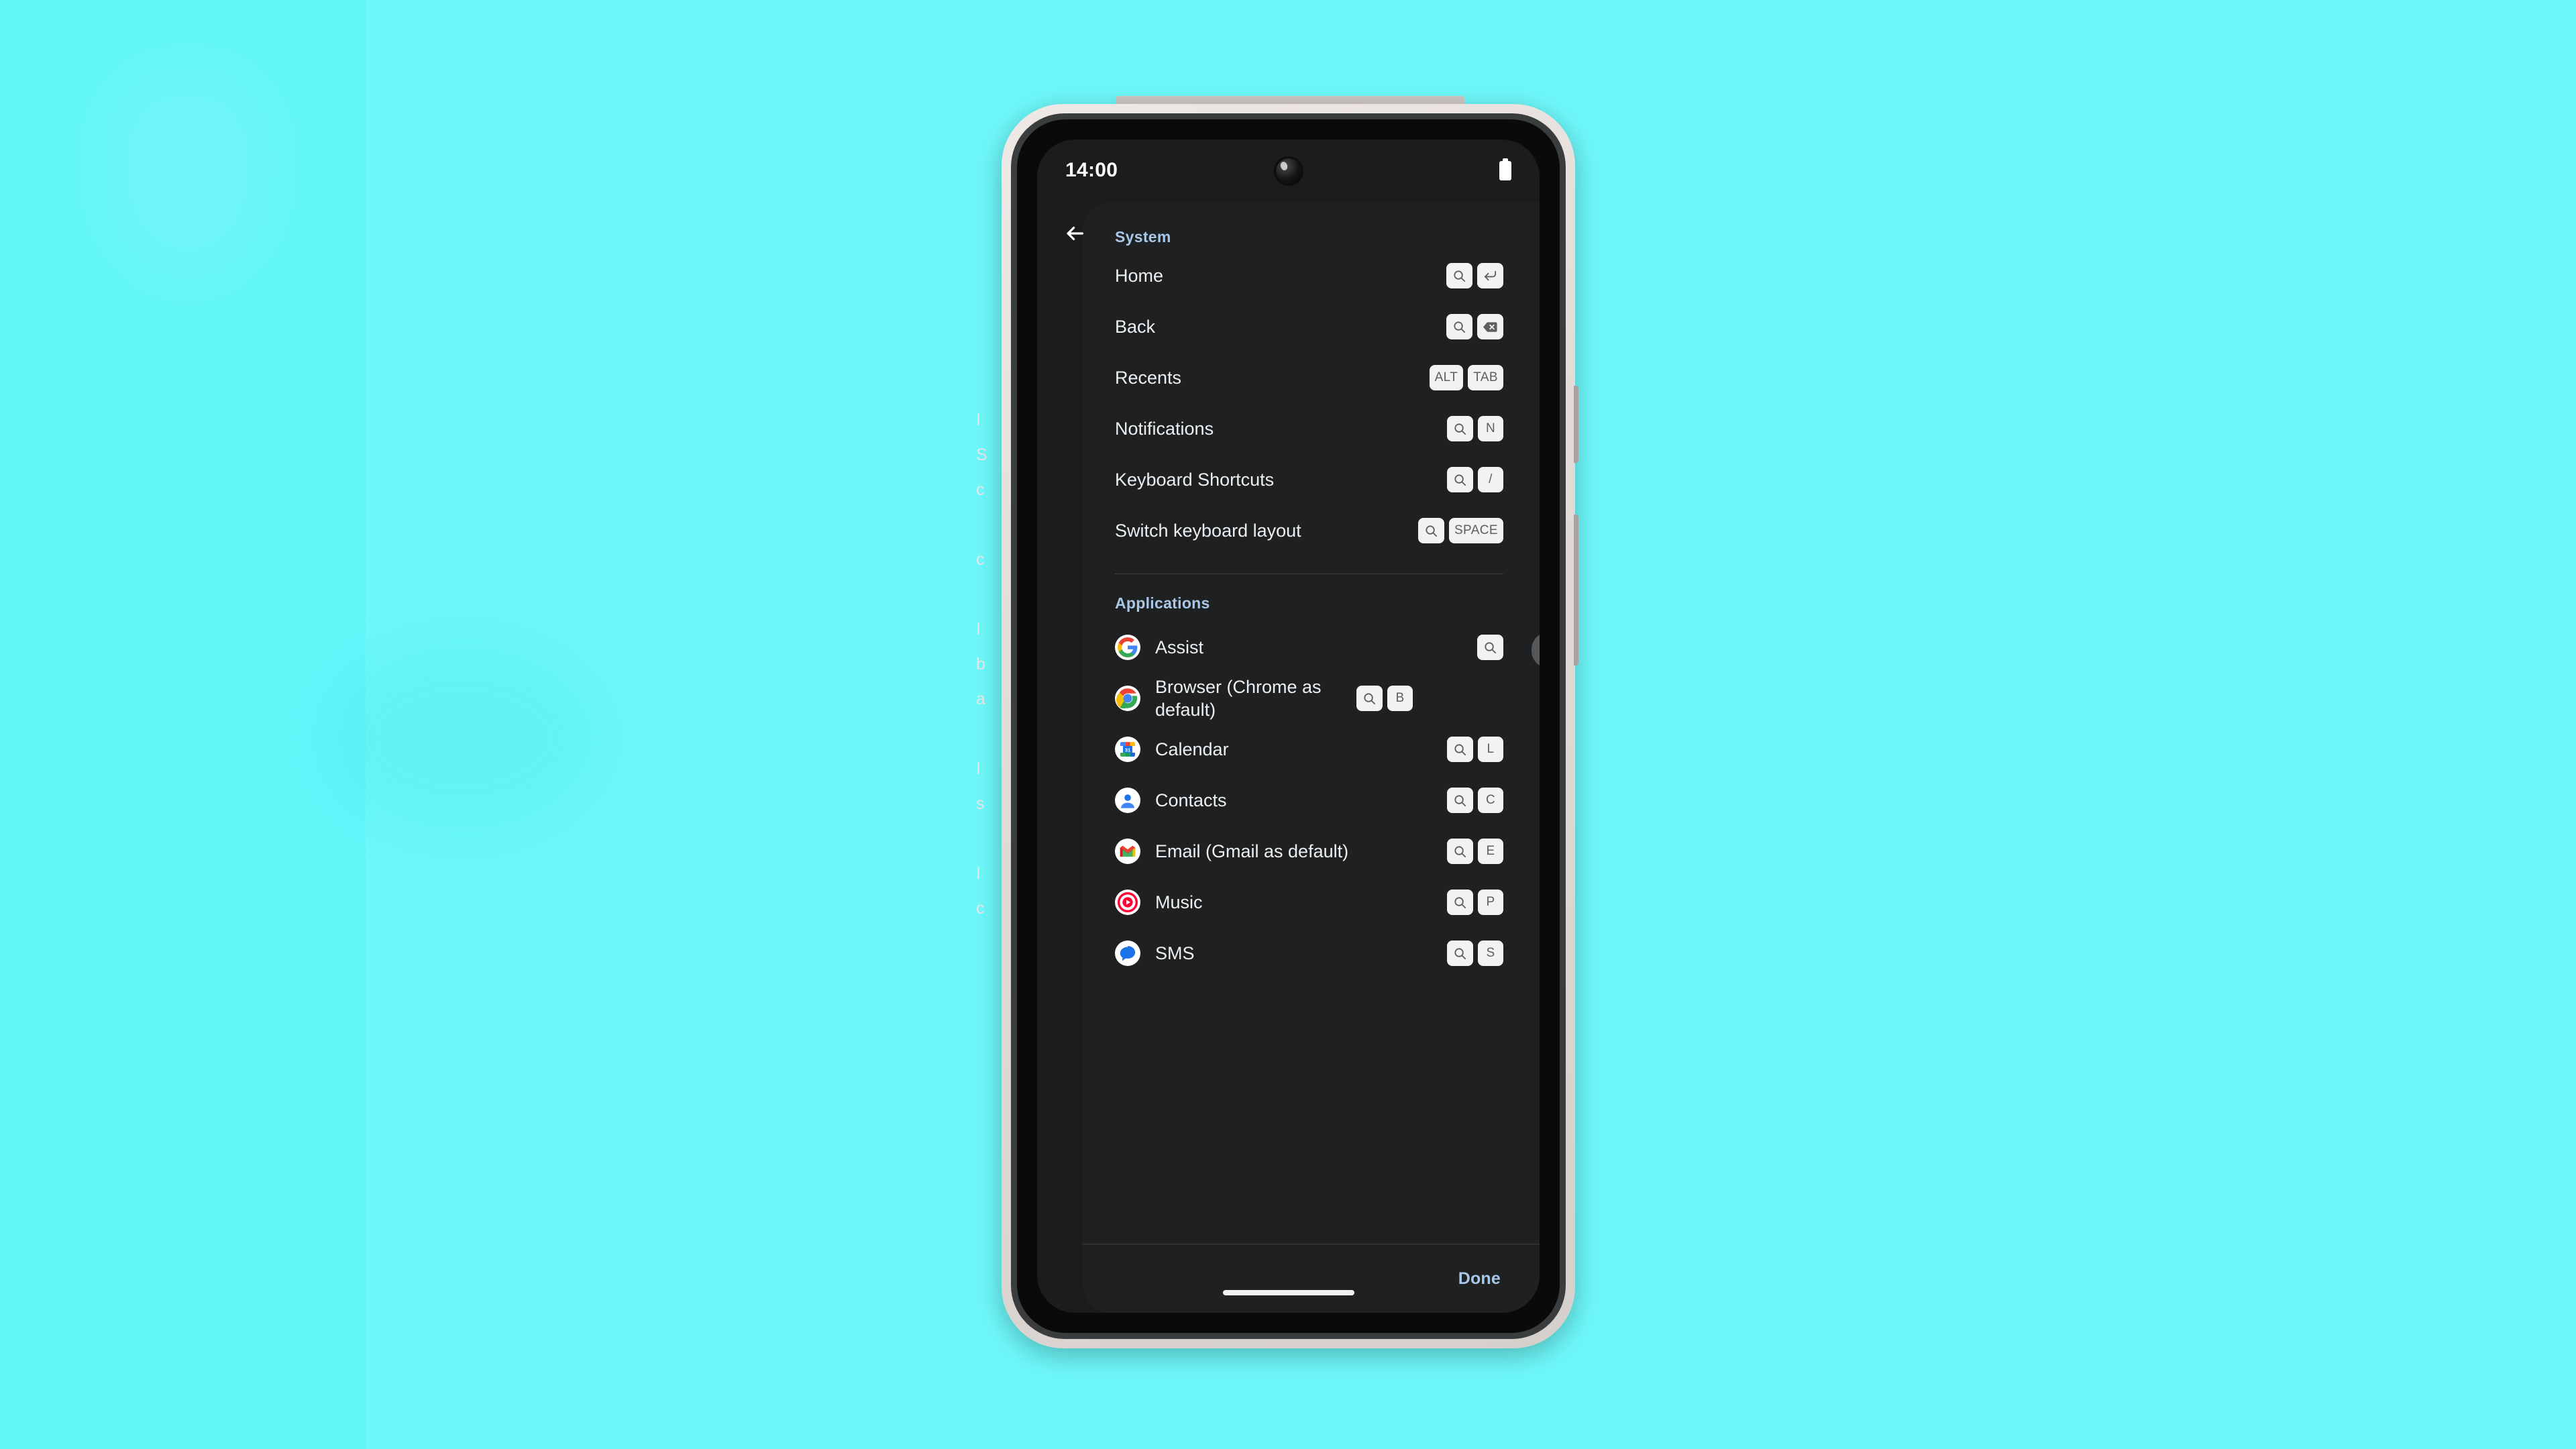 This screenshot has width=2576, height=1449. What do you see at coordinates (1179, 902) in the screenshot?
I see `shortcut-label: Music` at bounding box center [1179, 902].